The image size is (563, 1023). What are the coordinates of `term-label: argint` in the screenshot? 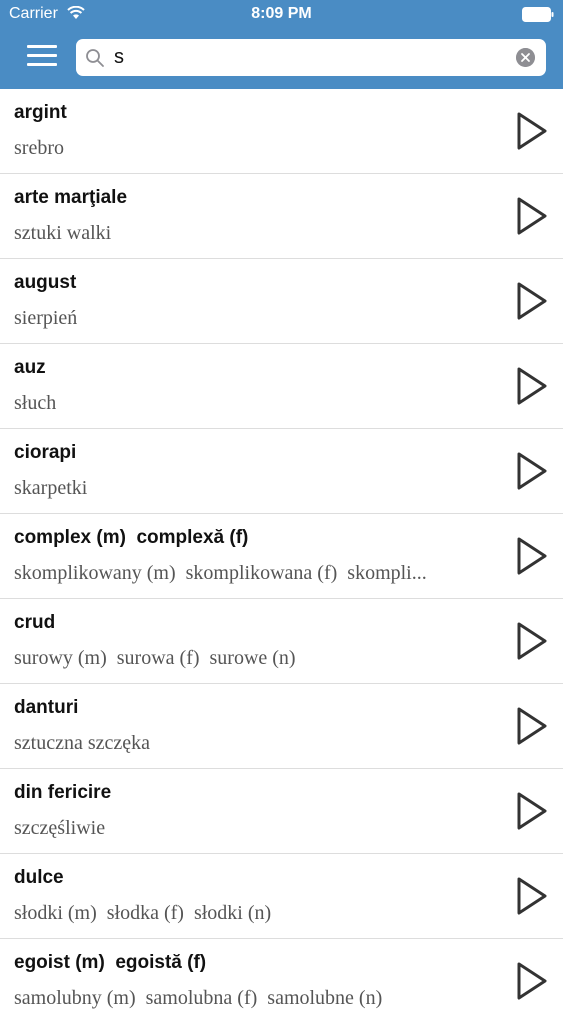 It's located at (40, 112).